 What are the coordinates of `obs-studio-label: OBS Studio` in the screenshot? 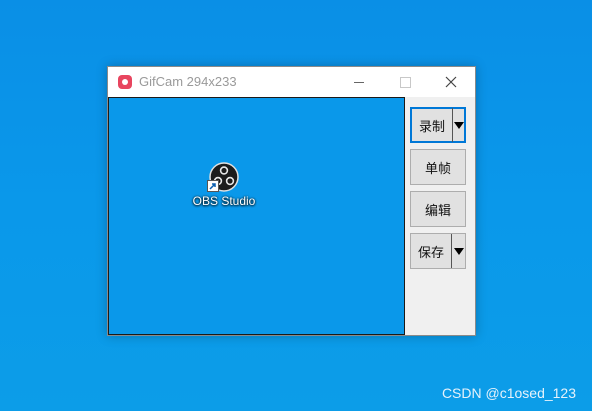 It's located at (224, 201).